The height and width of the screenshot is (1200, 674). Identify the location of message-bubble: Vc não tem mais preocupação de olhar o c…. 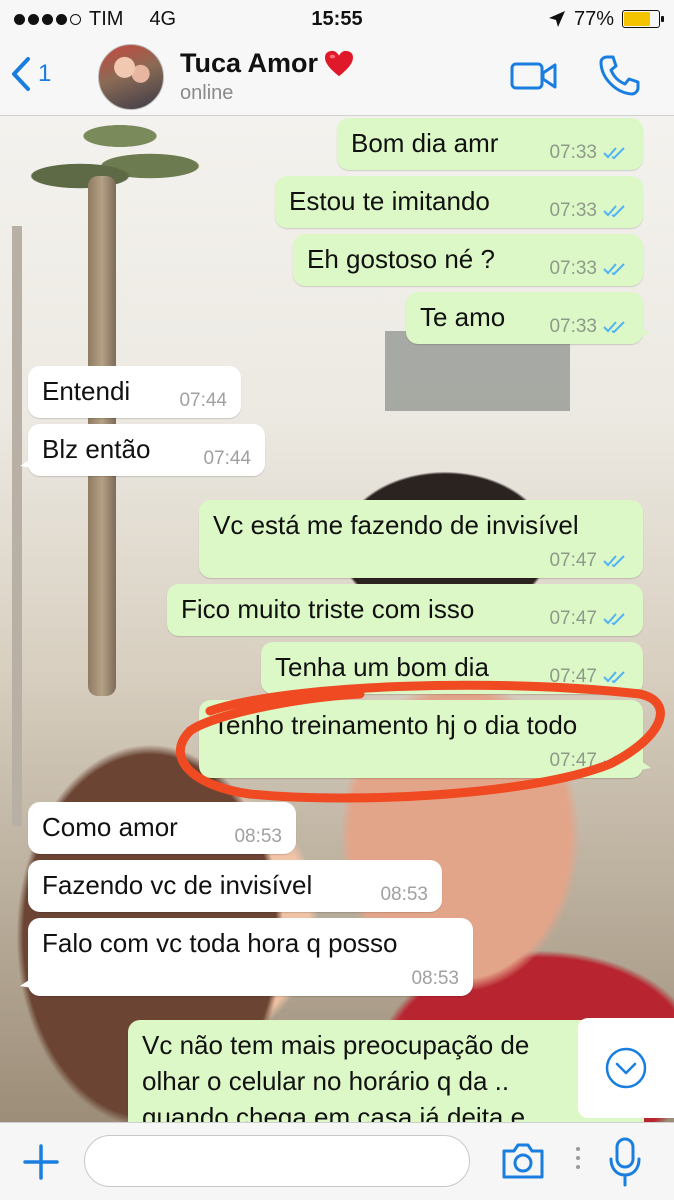
(386, 1071).